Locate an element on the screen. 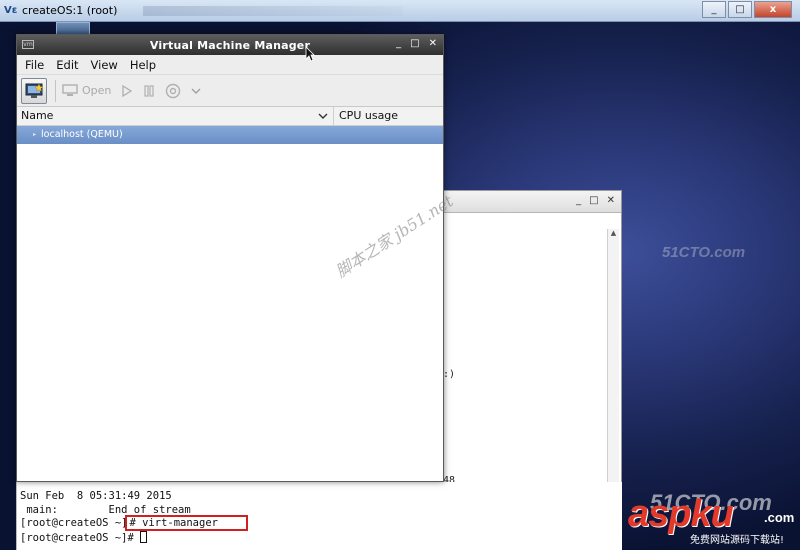  toolbar: Open is located at coordinates (230, 91).